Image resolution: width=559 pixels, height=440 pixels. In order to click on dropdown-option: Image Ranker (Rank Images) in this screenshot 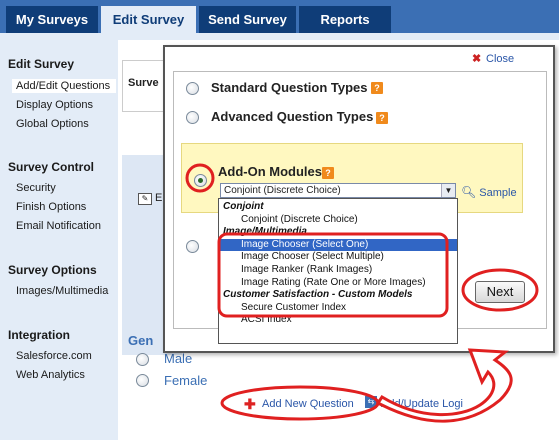, I will do `click(338, 270)`.